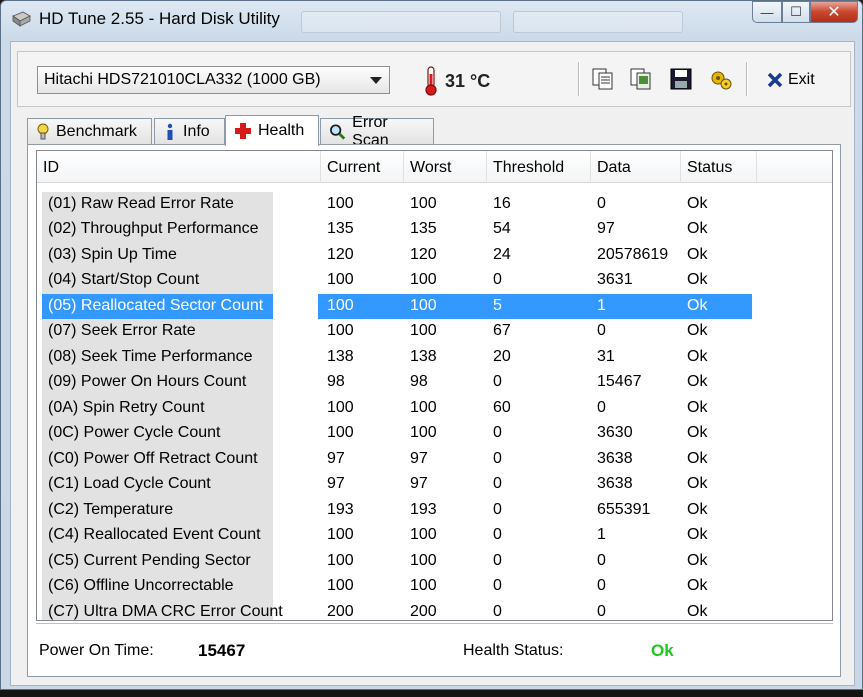 The height and width of the screenshot is (697, 863). I want to click on column-header-current: Current, so click(362, 167).